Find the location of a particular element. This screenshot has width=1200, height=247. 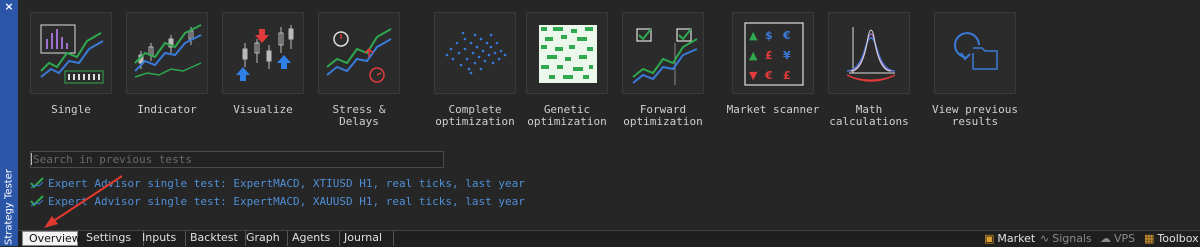

tab-overview: Overview is located at coordinates (51, 238).